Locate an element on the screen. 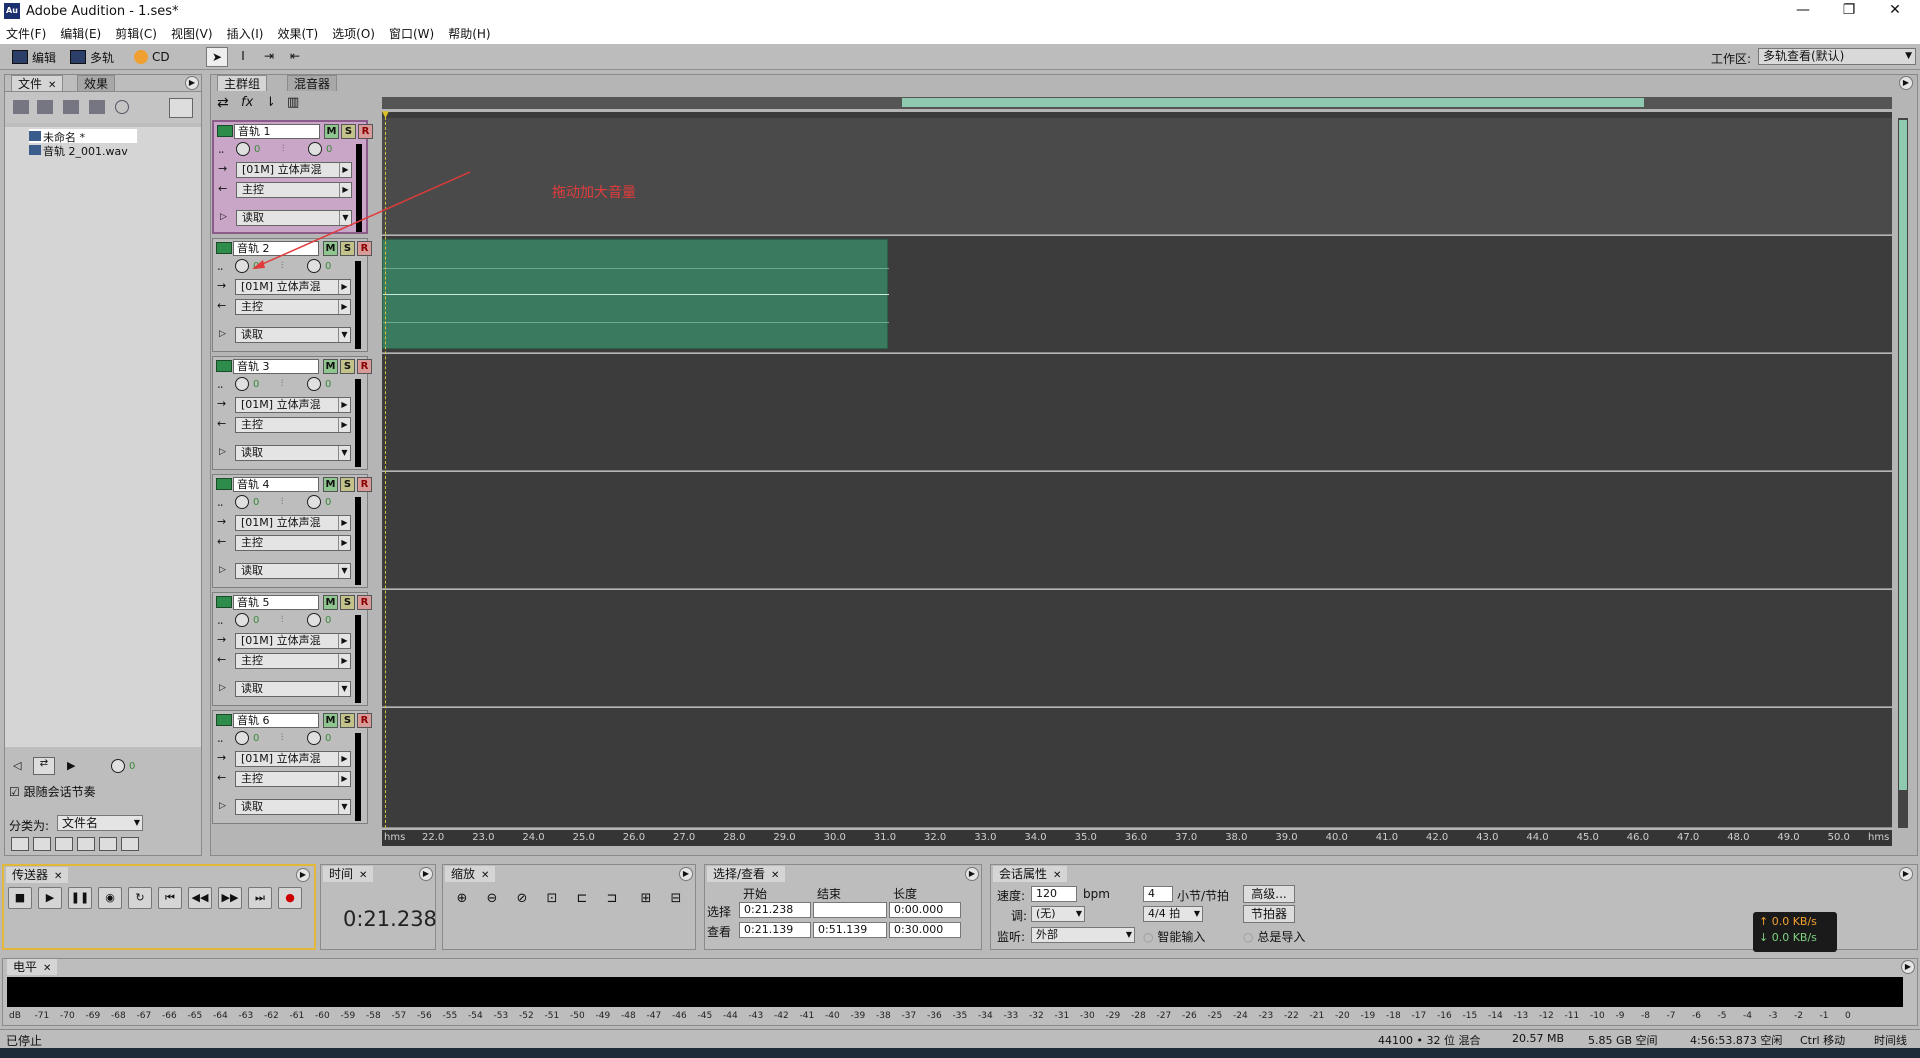  tab-effects: 效果 is located at coordinates (96, 83).